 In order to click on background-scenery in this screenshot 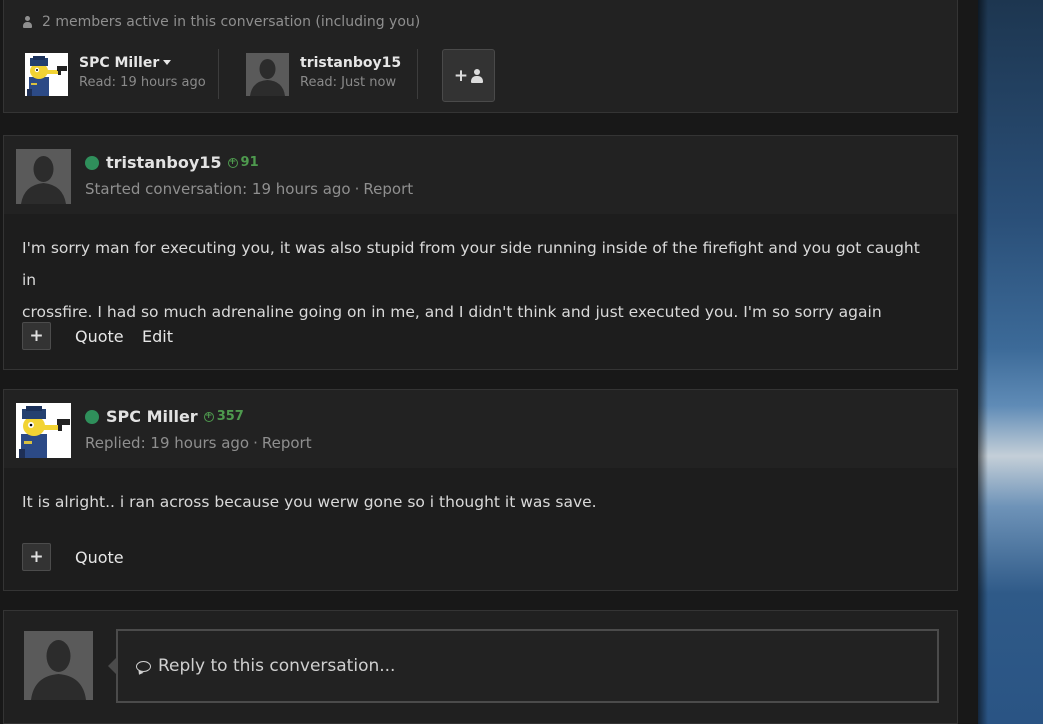, I will do `click(1010, 362)`.